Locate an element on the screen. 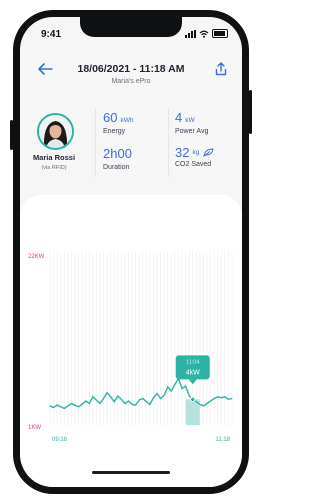 The image size is (320, 497). energy-label: Energy is located at coordinates (114, 131).